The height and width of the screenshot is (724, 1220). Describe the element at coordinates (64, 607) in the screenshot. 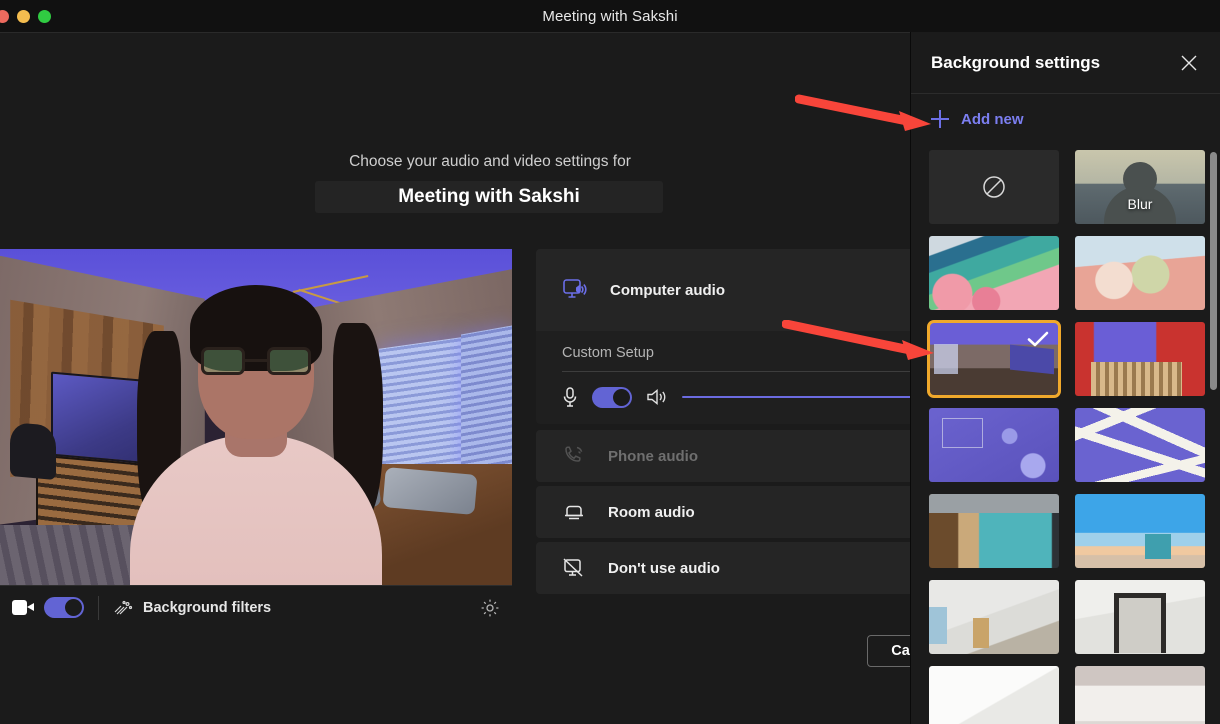

I see `camera-toggle` at that location.